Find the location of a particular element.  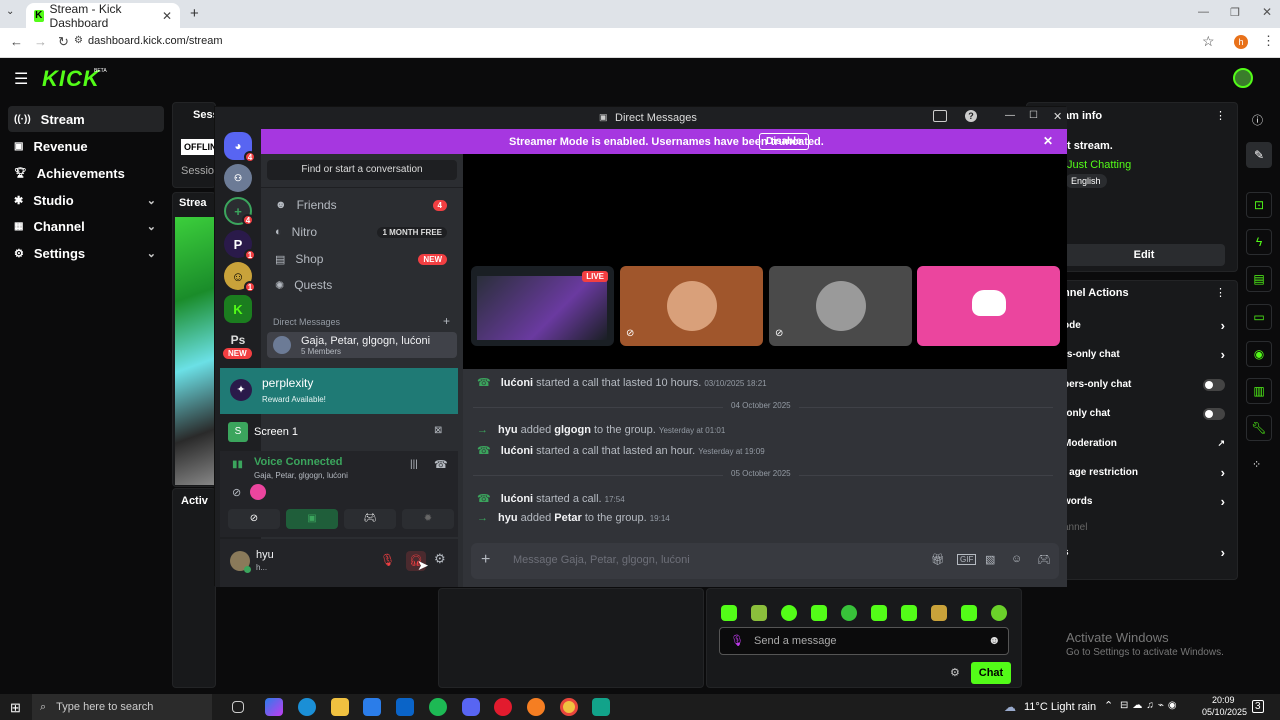

layout-icon: ▥ is located at coordinates (1259, 391).